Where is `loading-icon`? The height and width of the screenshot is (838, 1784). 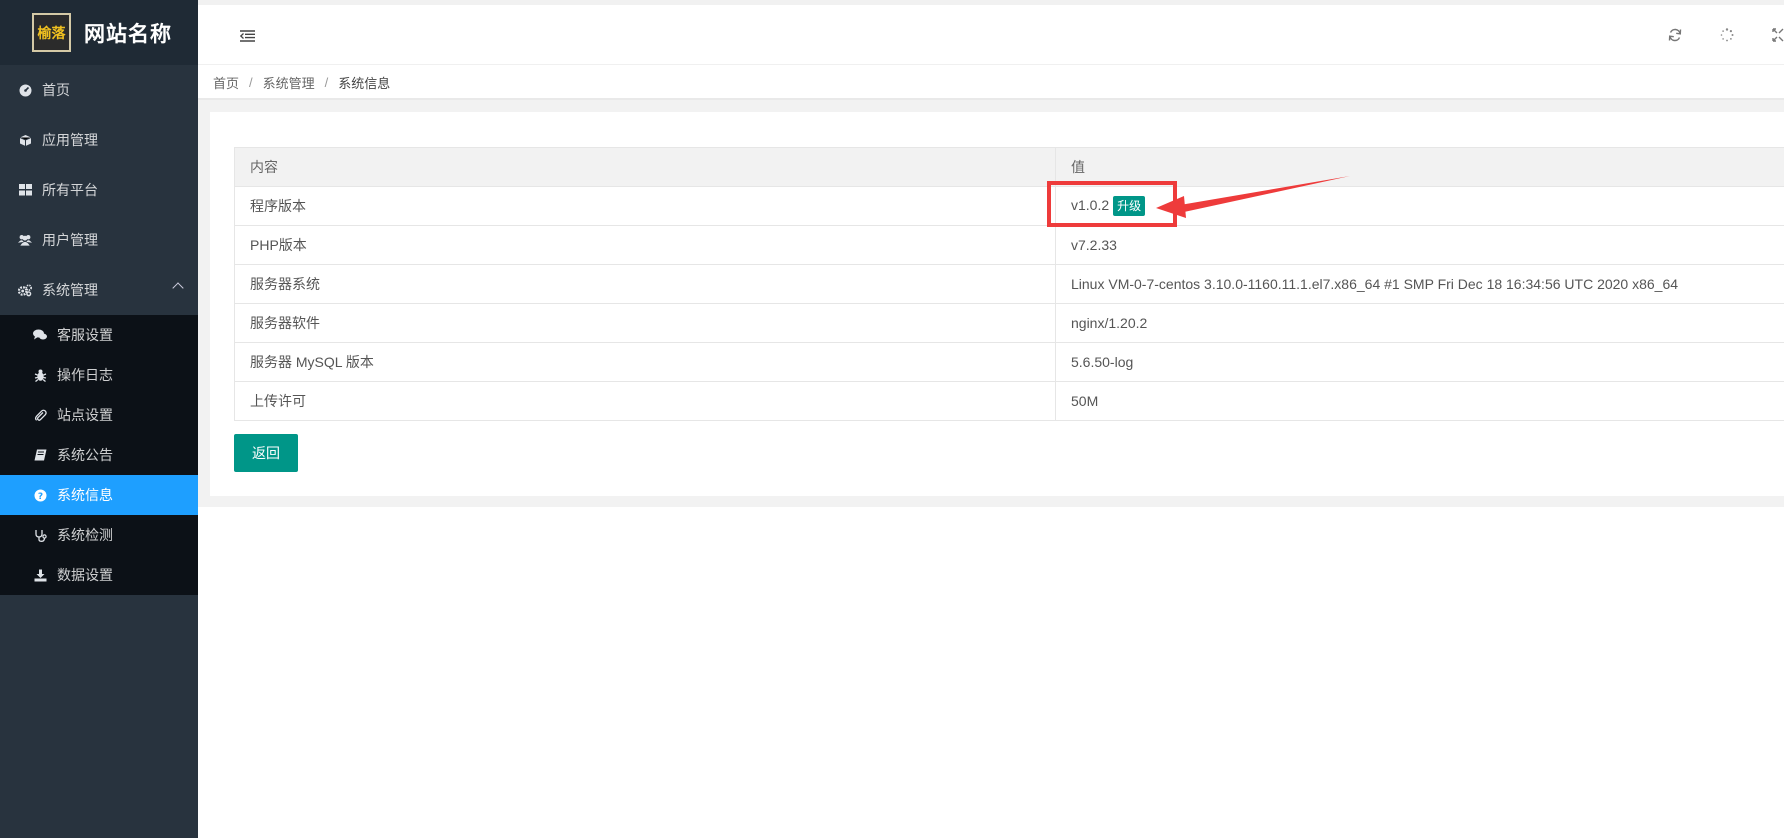
loading-icon is located at coordinates (1727, 36).